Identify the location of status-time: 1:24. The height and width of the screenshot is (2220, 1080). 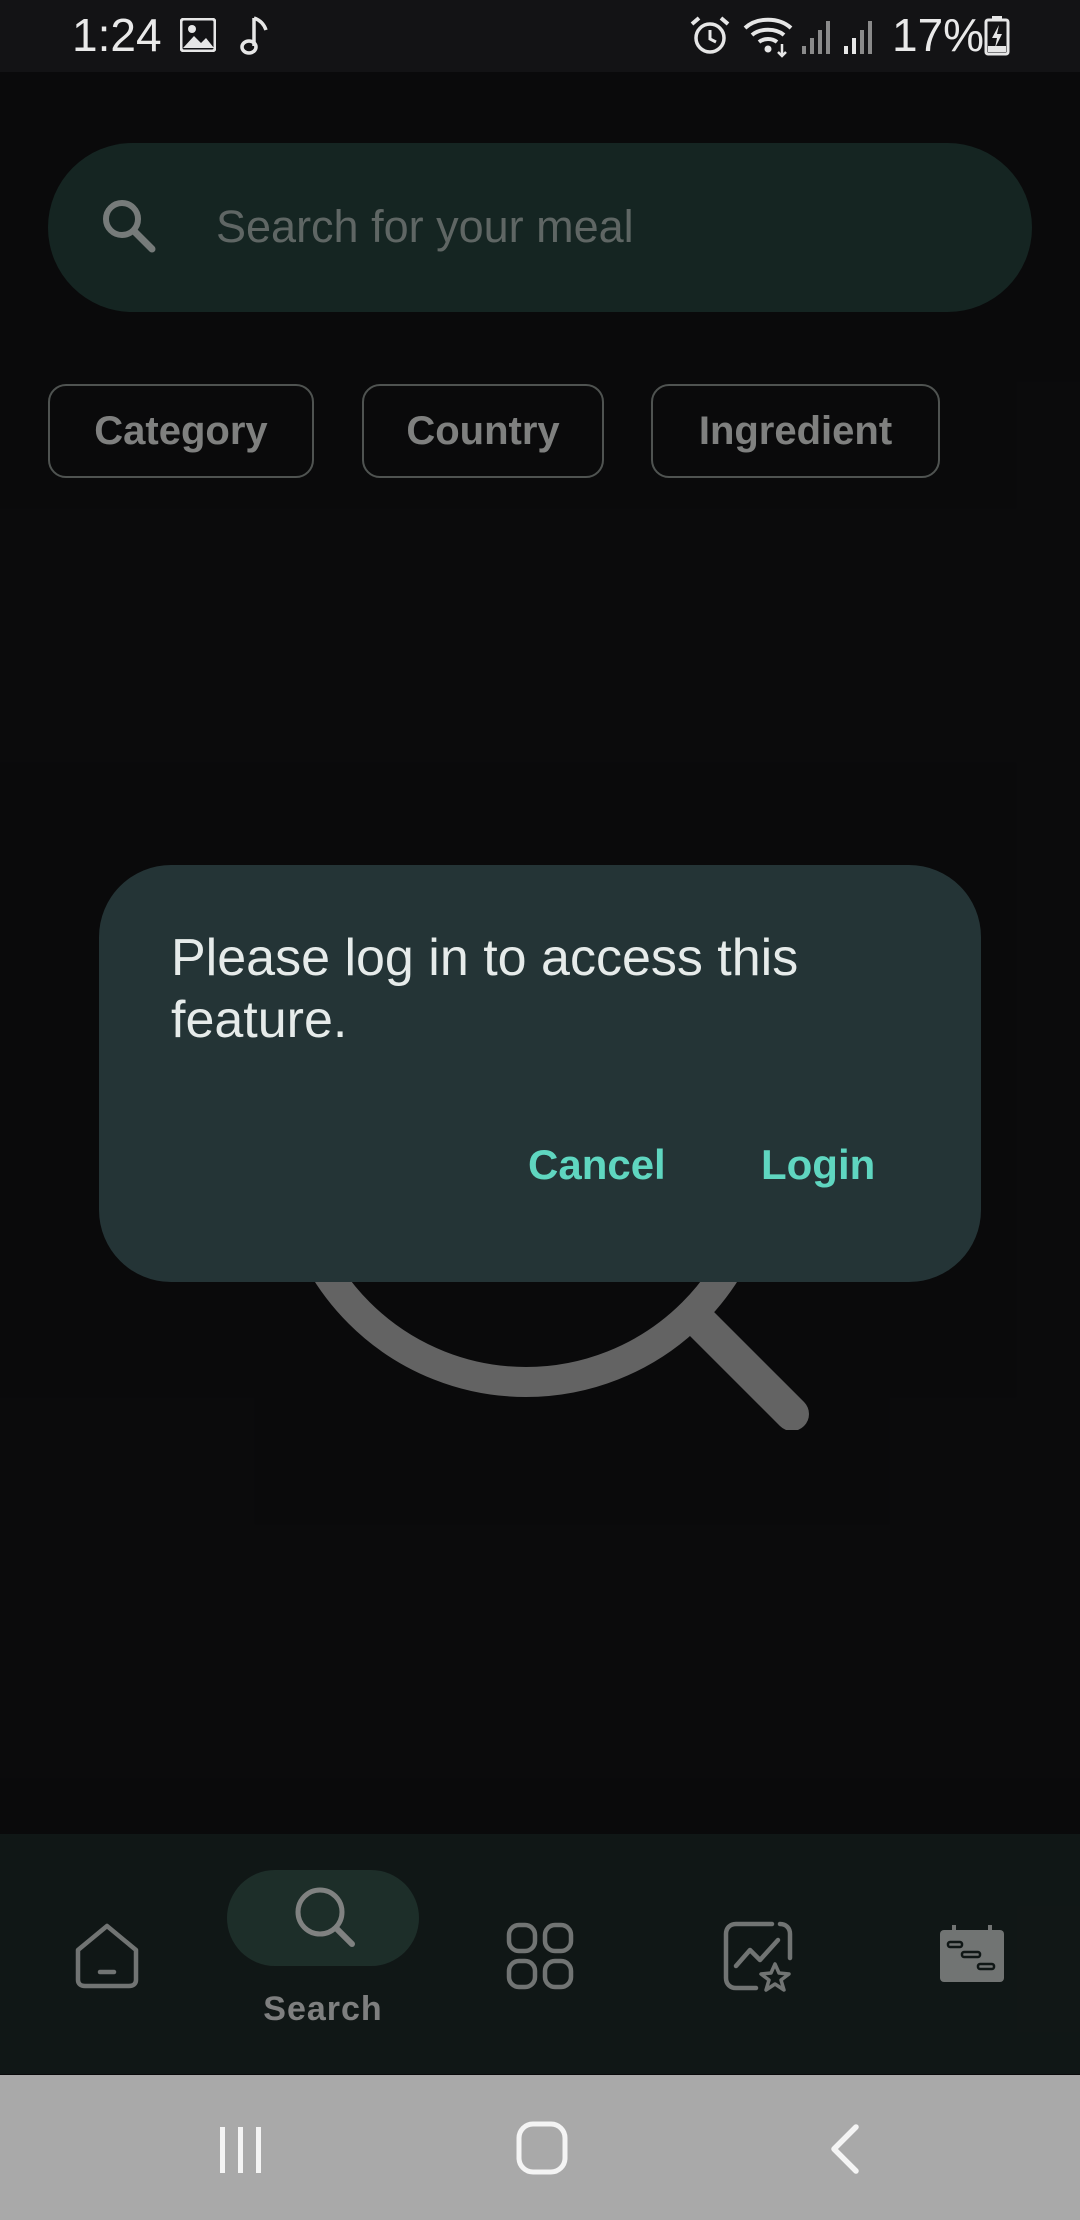
(117, 35).